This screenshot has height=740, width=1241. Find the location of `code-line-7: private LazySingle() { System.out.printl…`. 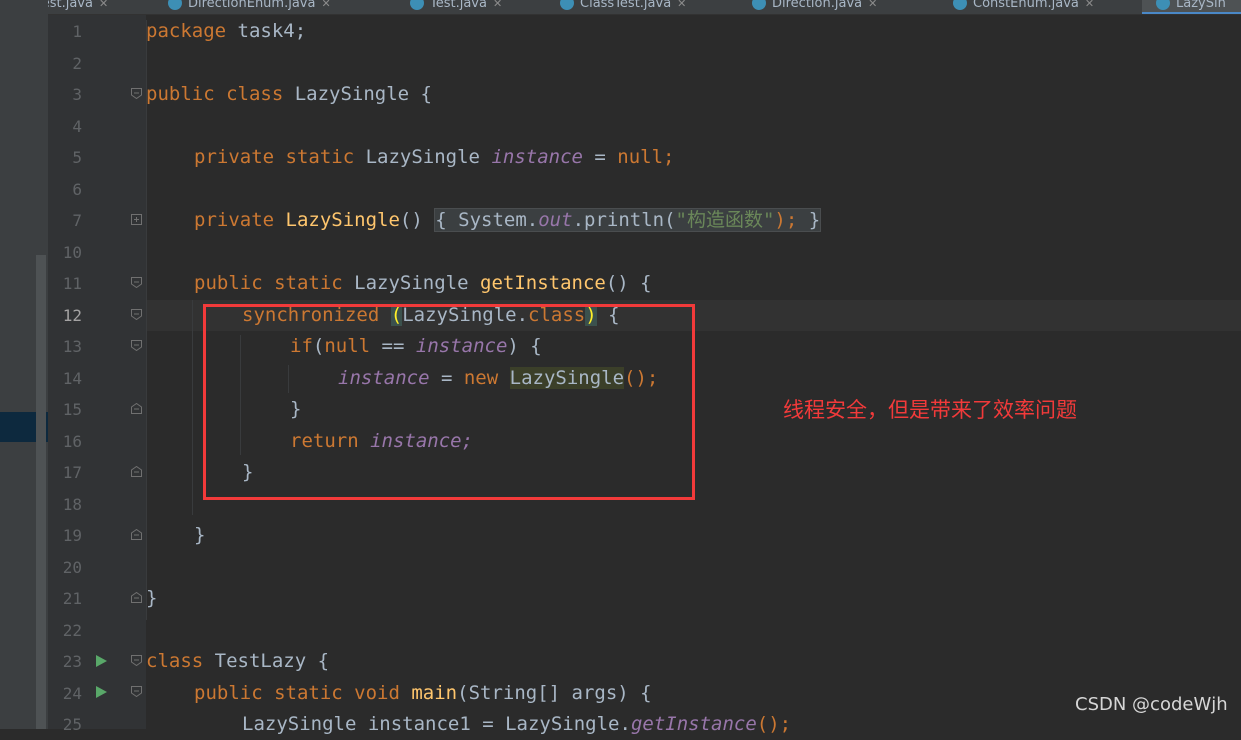

code-line-7: private LazySingle() { System.out.printl… is located at coordinates (508, 220).